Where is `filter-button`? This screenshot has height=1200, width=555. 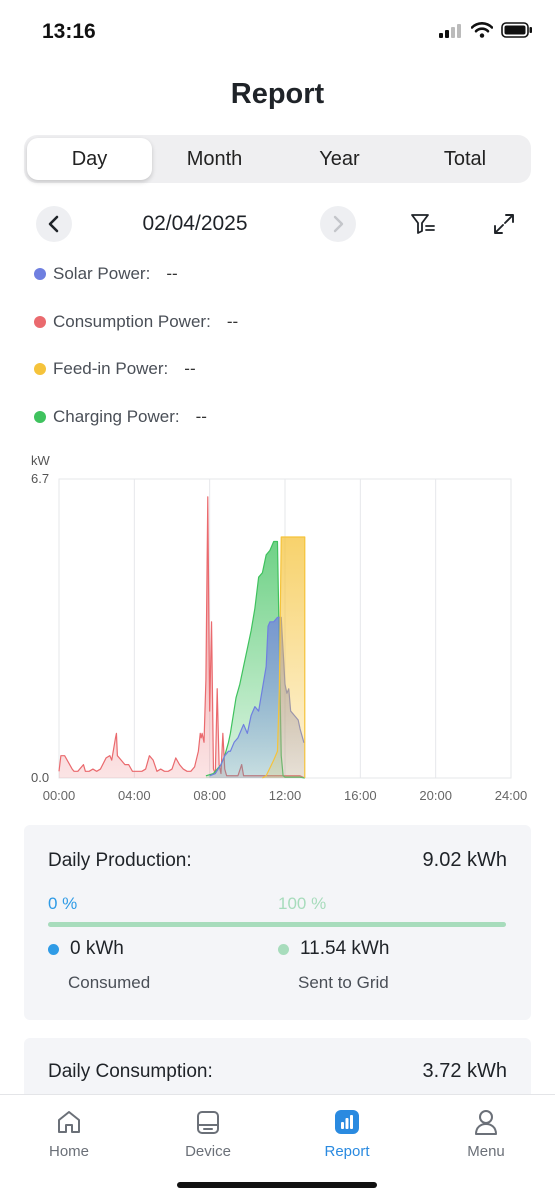 filter-button is located at coordinates (423, 224).